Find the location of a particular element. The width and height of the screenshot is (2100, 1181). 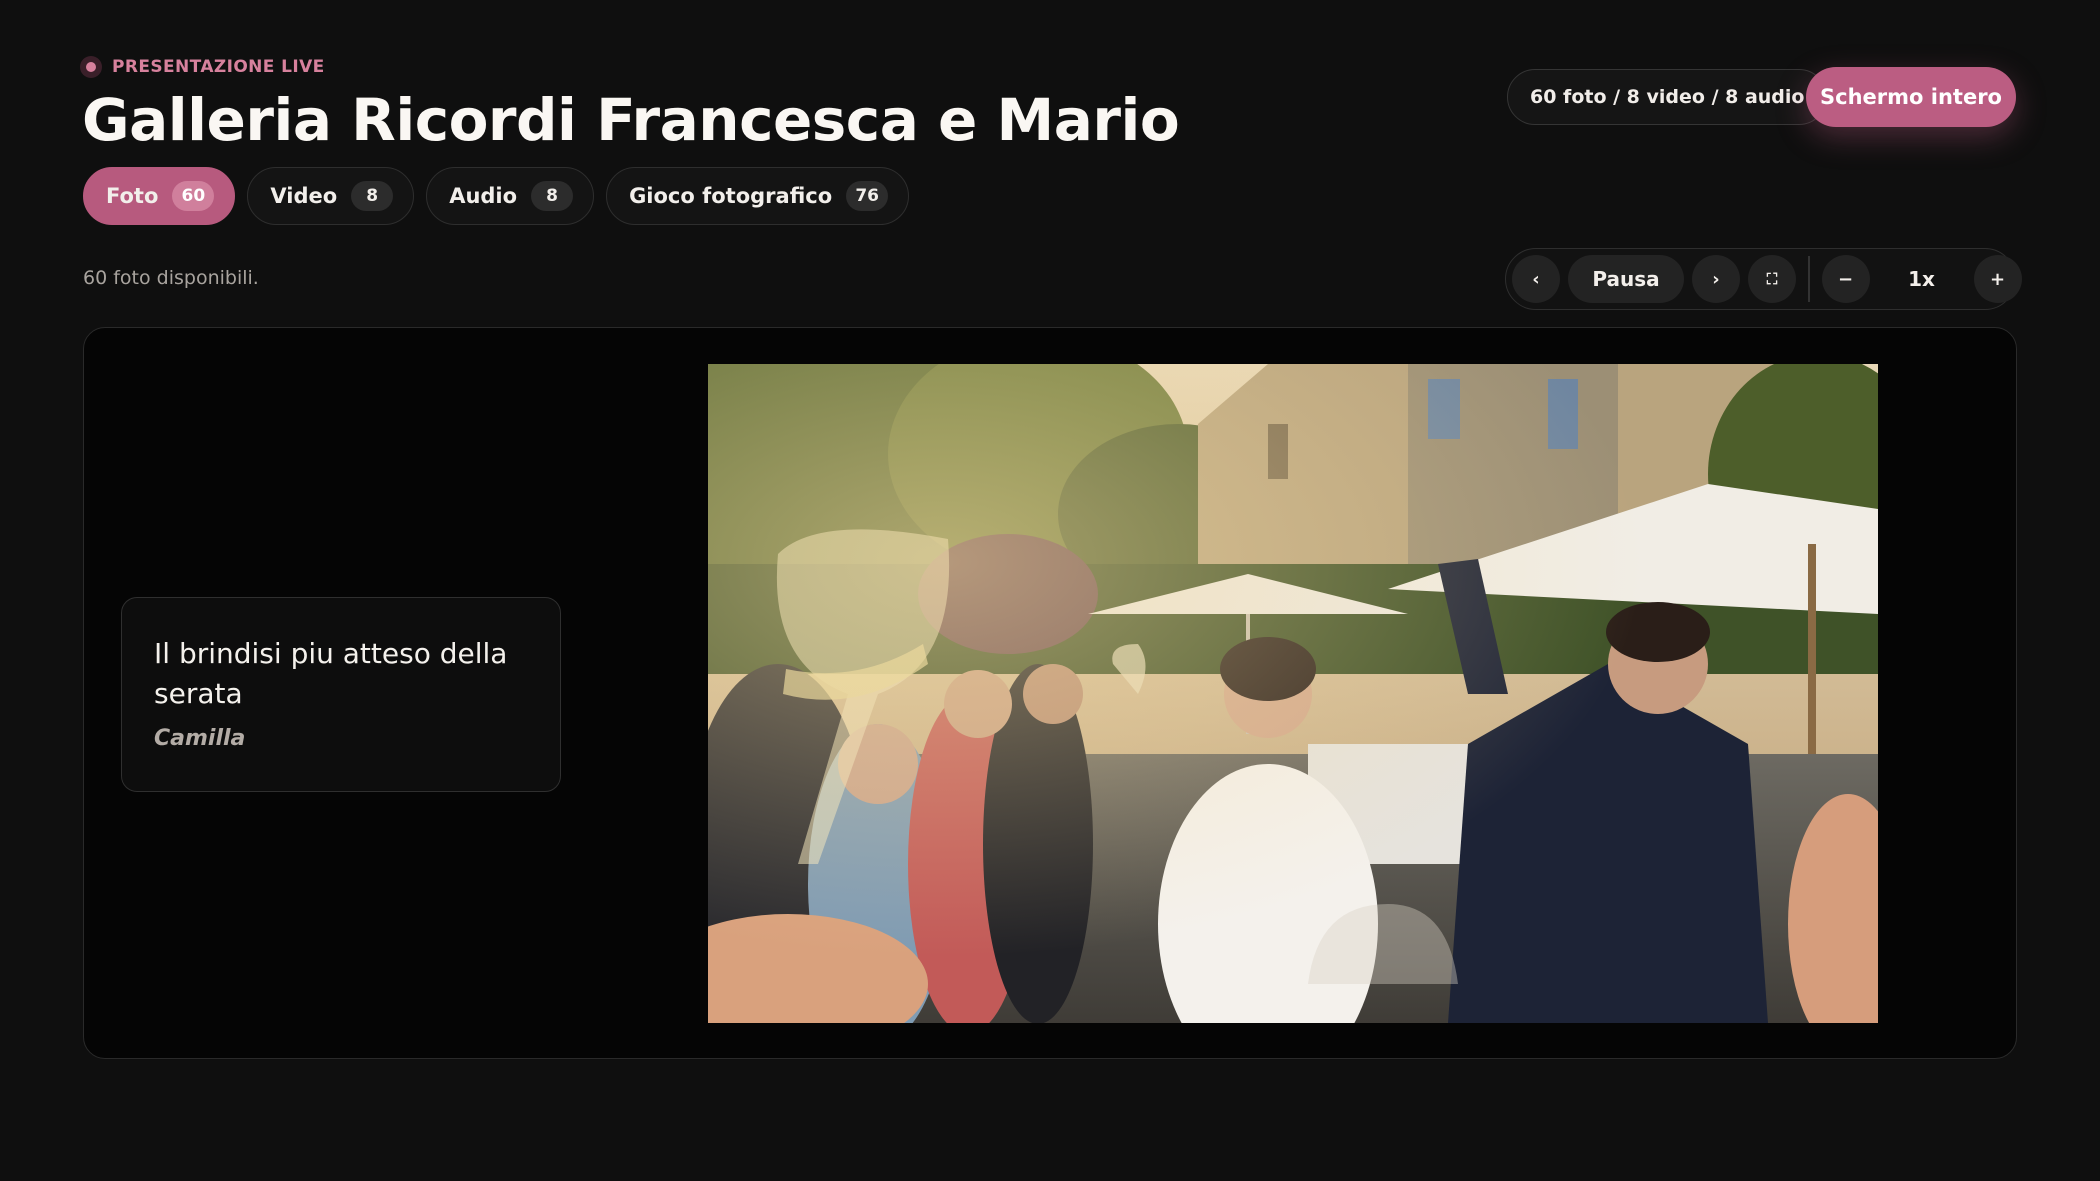

tab-video: Video 8 is located at coordinates (331, 196).